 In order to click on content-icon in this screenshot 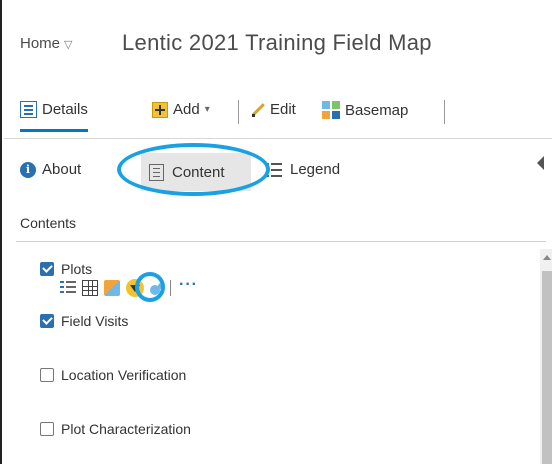, I will do `click(156, 172)`.